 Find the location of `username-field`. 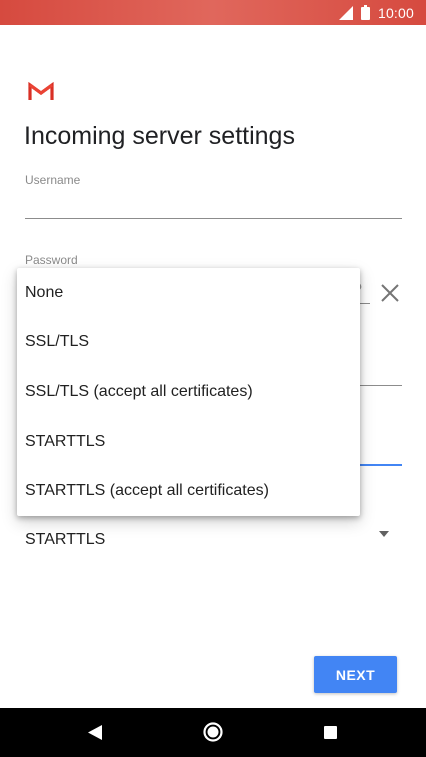

username-field is located at coordinates (213, 218).